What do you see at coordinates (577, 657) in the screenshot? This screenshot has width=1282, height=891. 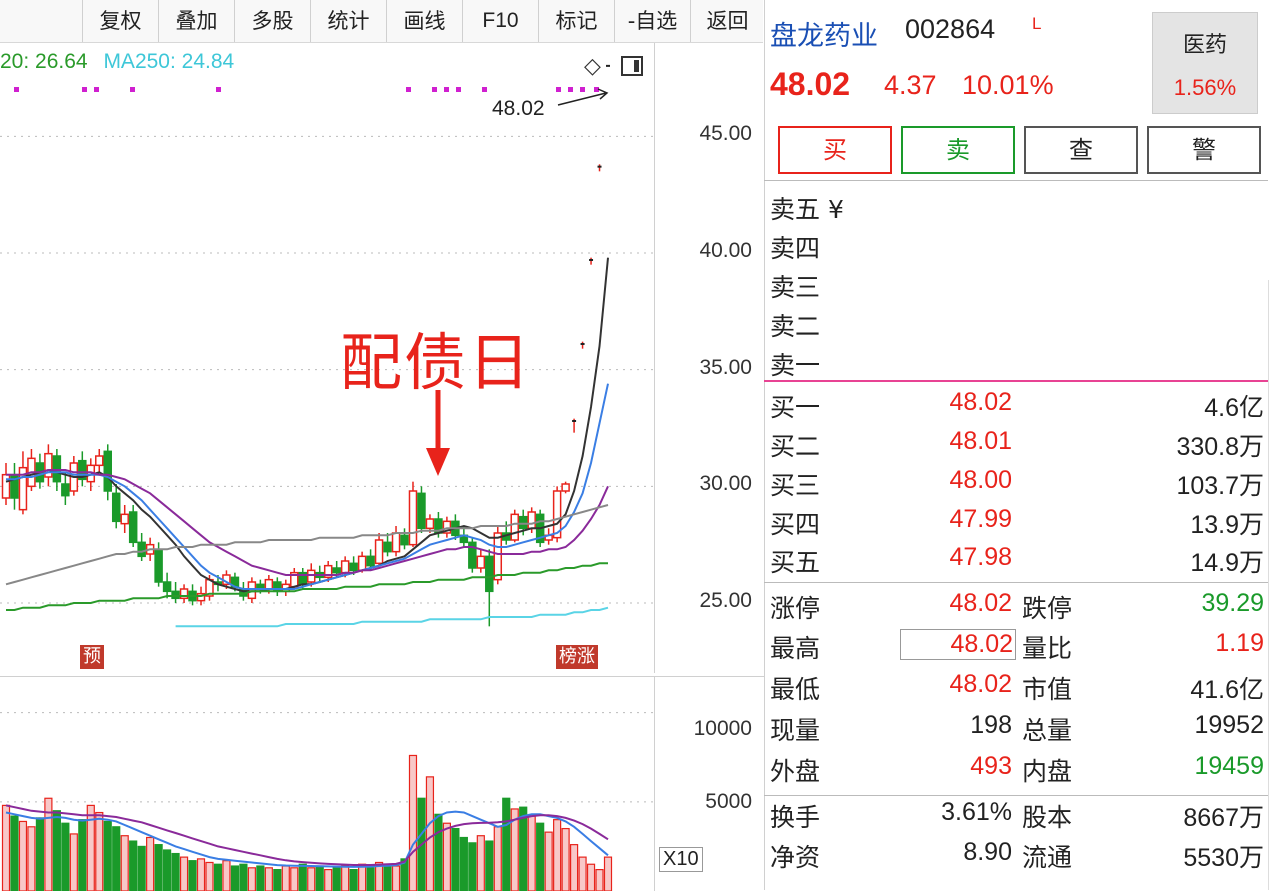 I see `top-list-badge: 榜涨` at bounding box center [577, 657].